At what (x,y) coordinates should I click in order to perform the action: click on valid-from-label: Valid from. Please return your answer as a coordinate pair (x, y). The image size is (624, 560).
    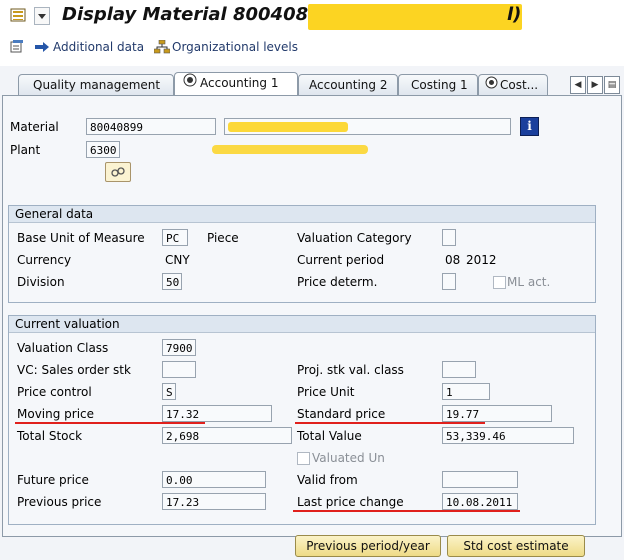
    Looking at the image, I should click on (327, 480).